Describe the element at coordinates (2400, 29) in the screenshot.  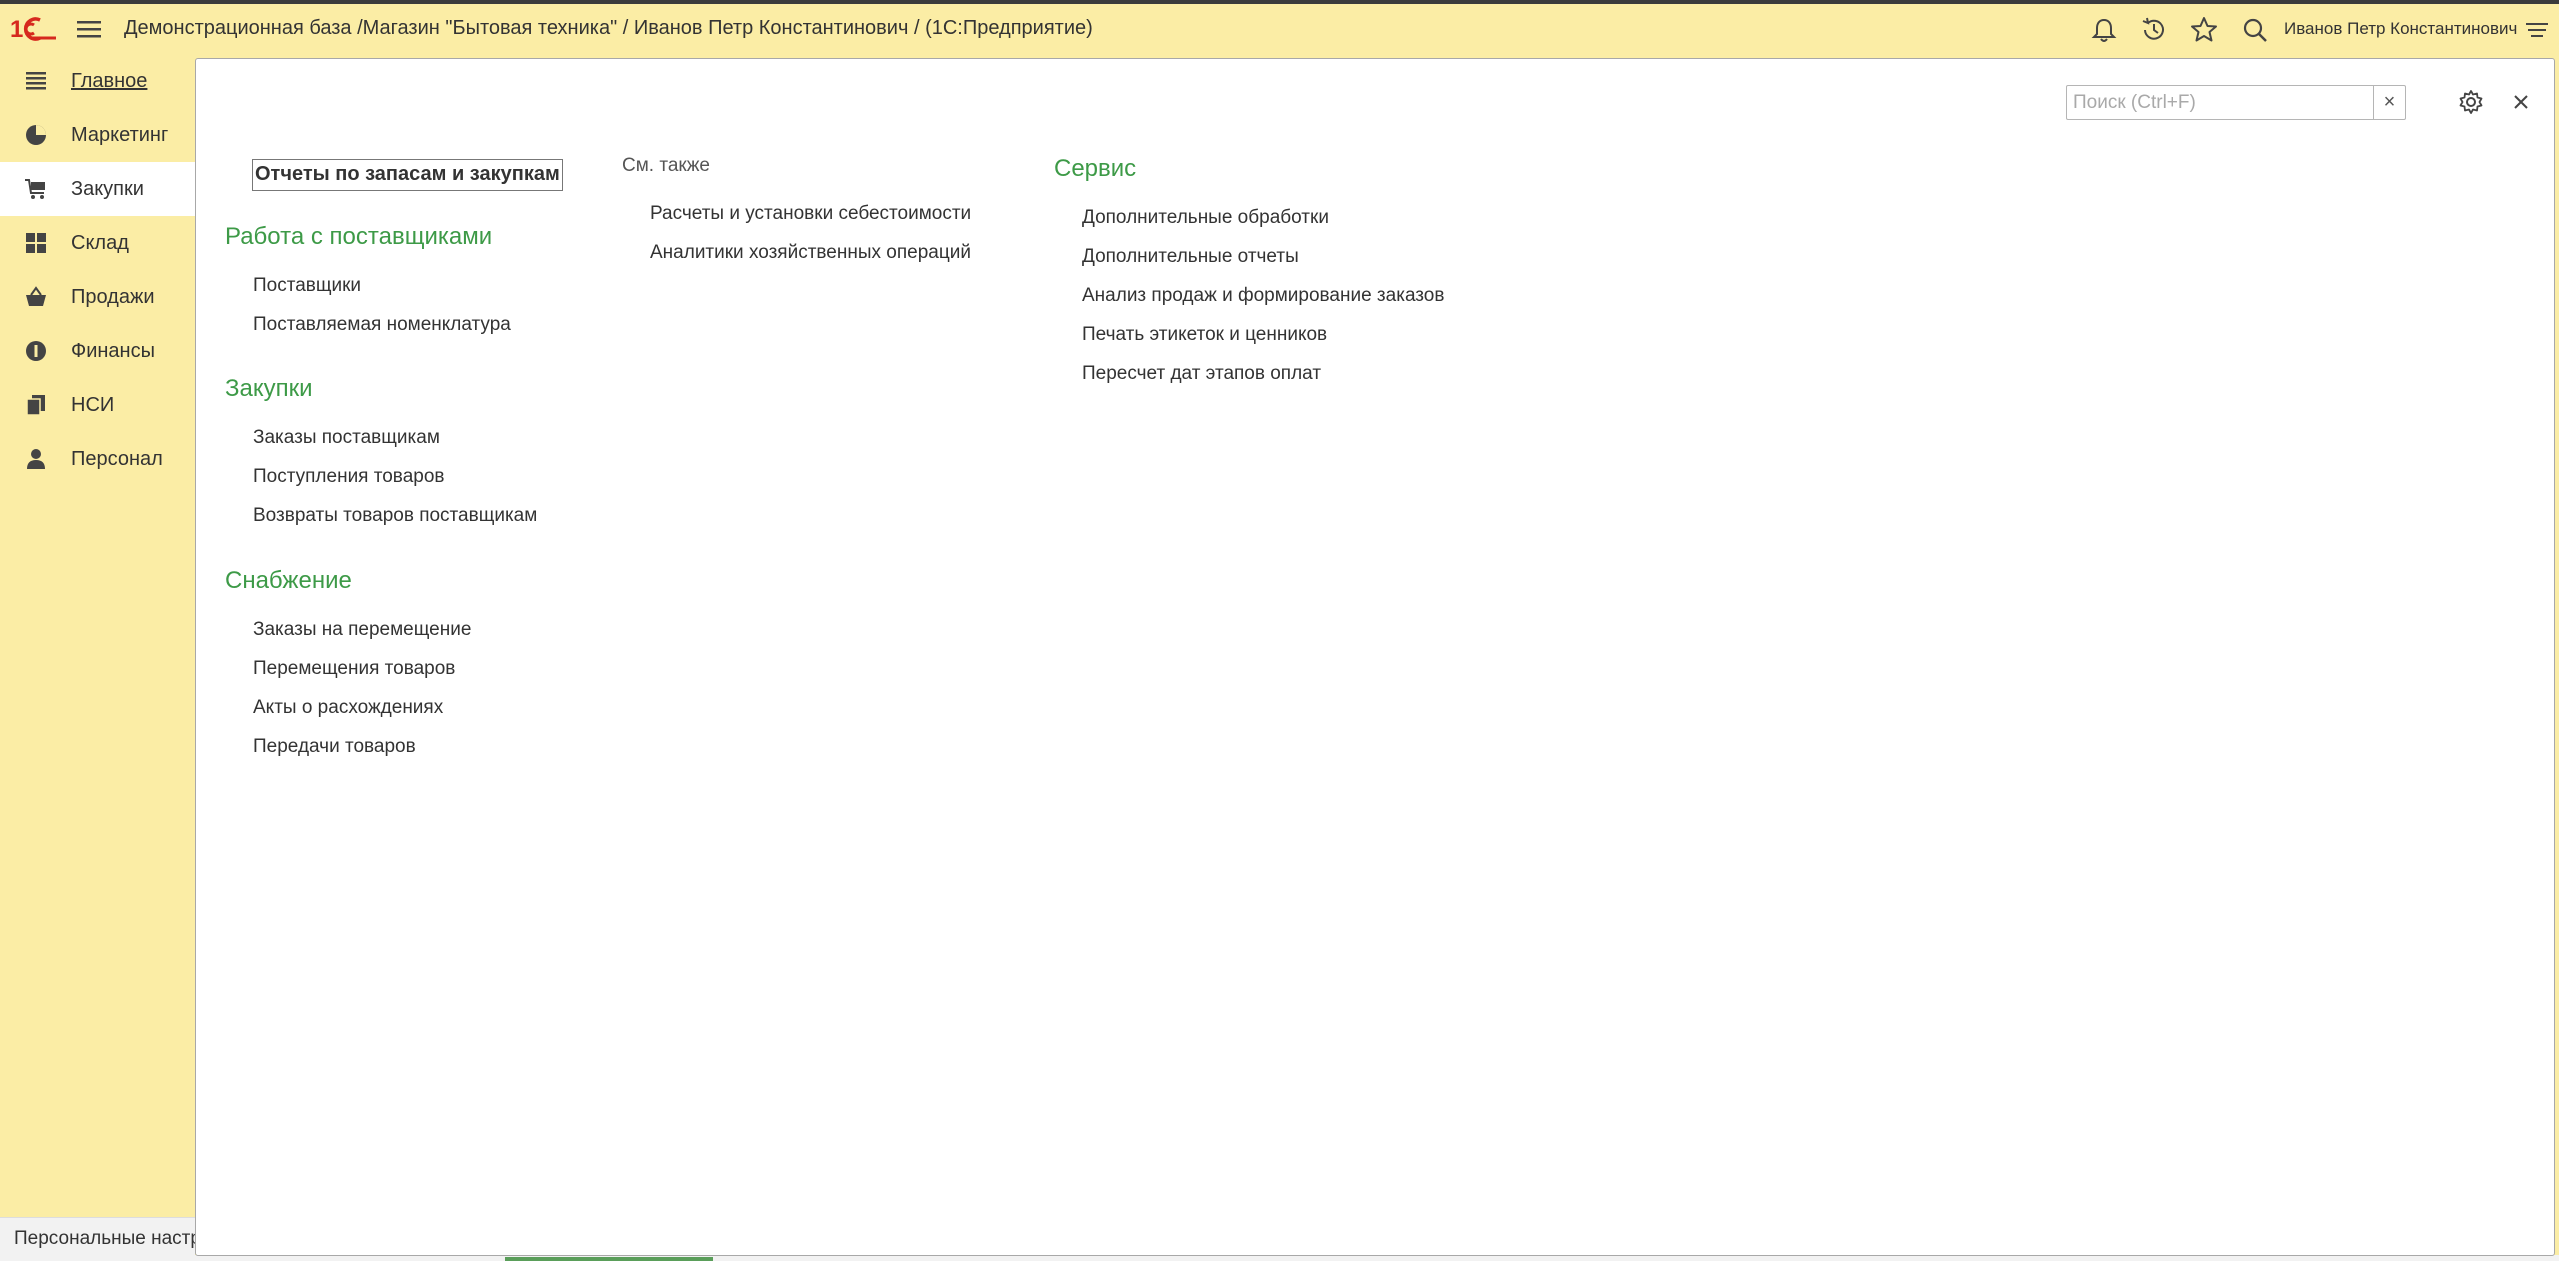
I see `user-name: Иванов Петр Константинович` at that location.